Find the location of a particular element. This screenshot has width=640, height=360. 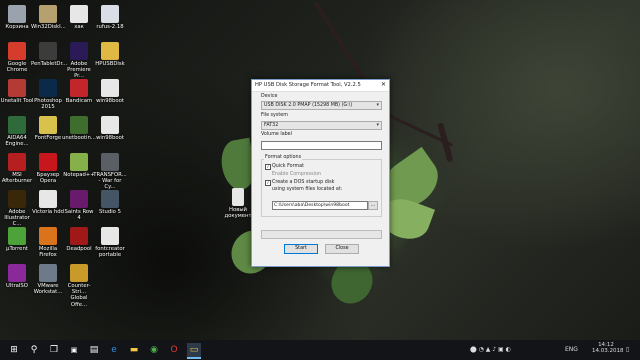

desktop-icon: rufus-2.18 is located at coordinates (110, 23).